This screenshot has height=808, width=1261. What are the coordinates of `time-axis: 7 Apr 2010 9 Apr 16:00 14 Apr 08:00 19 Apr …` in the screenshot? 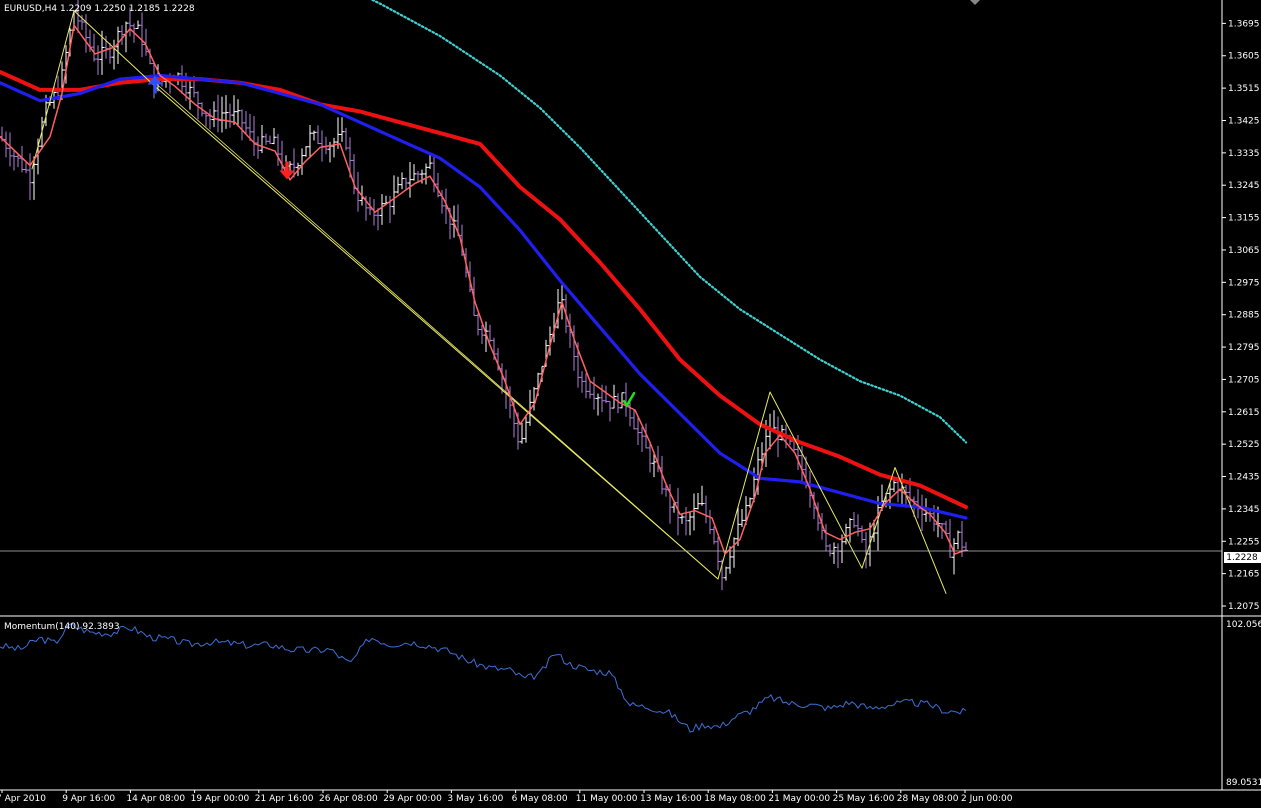 It's located at (506, 797).